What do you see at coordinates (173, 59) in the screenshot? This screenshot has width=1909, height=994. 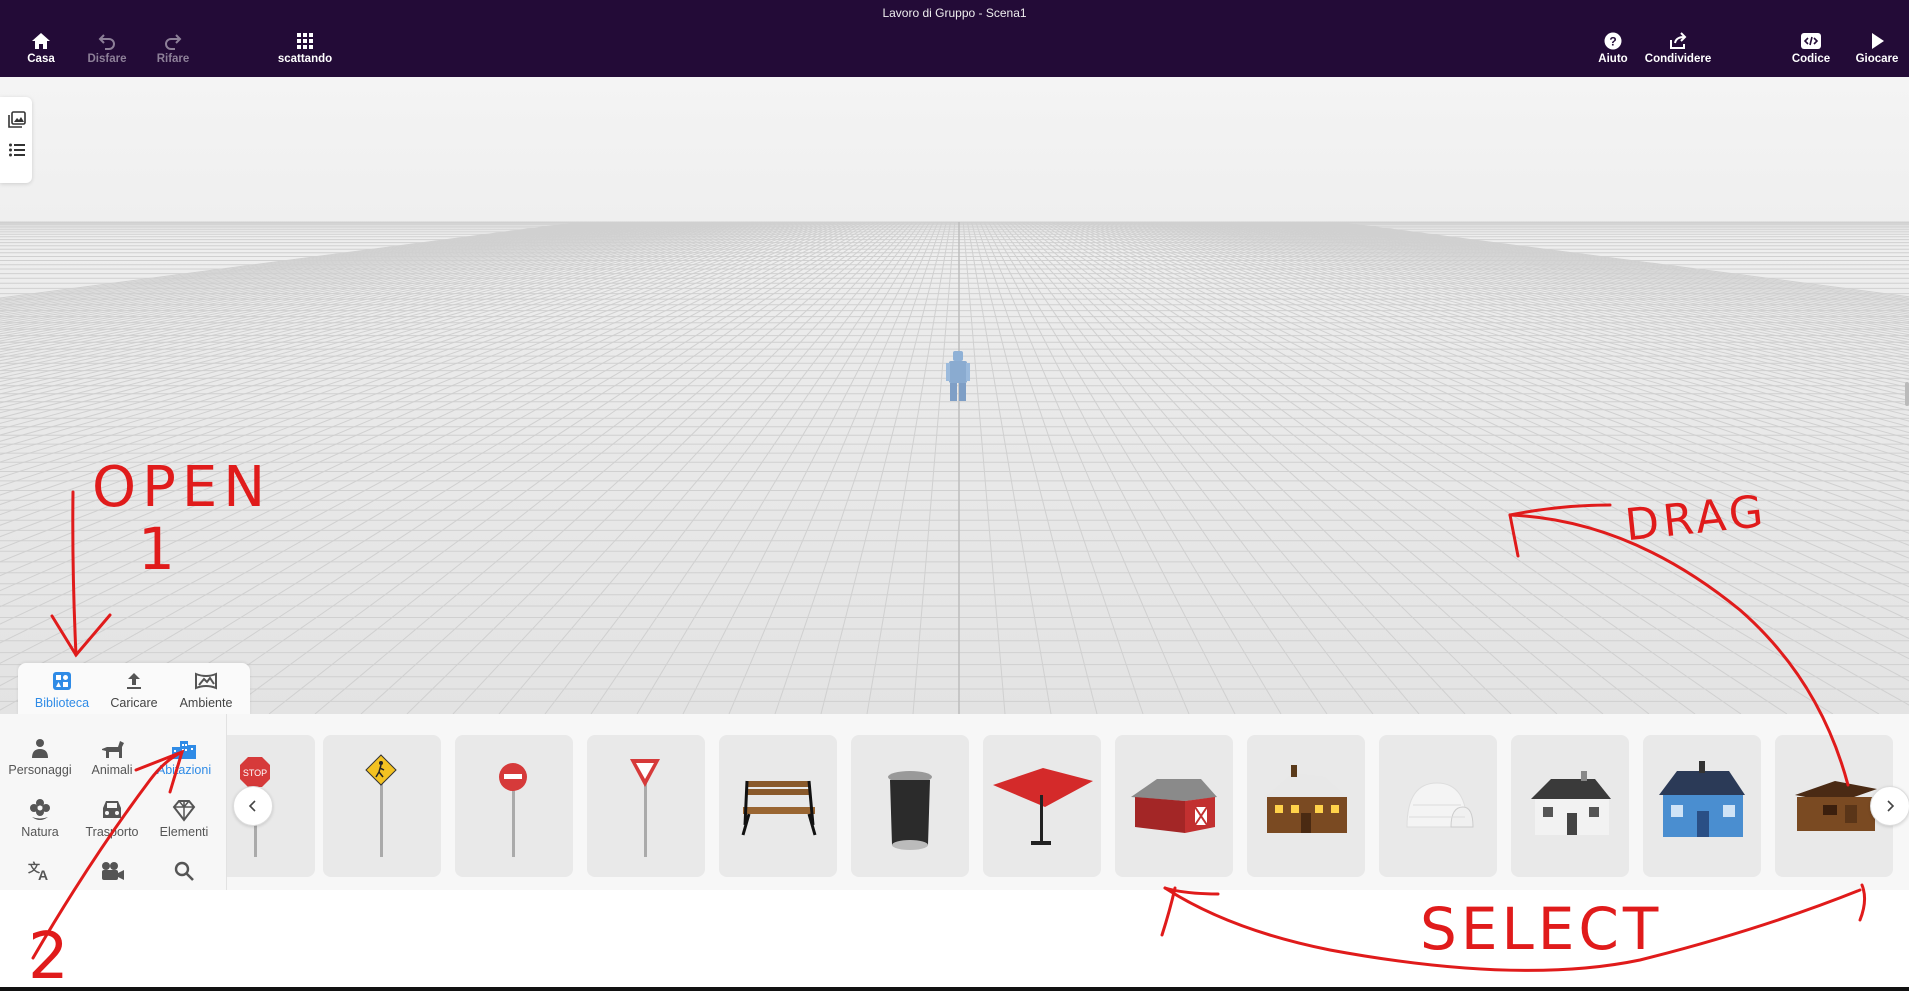 I see `redo-label: Rifare` at bounding box center [173, 59].